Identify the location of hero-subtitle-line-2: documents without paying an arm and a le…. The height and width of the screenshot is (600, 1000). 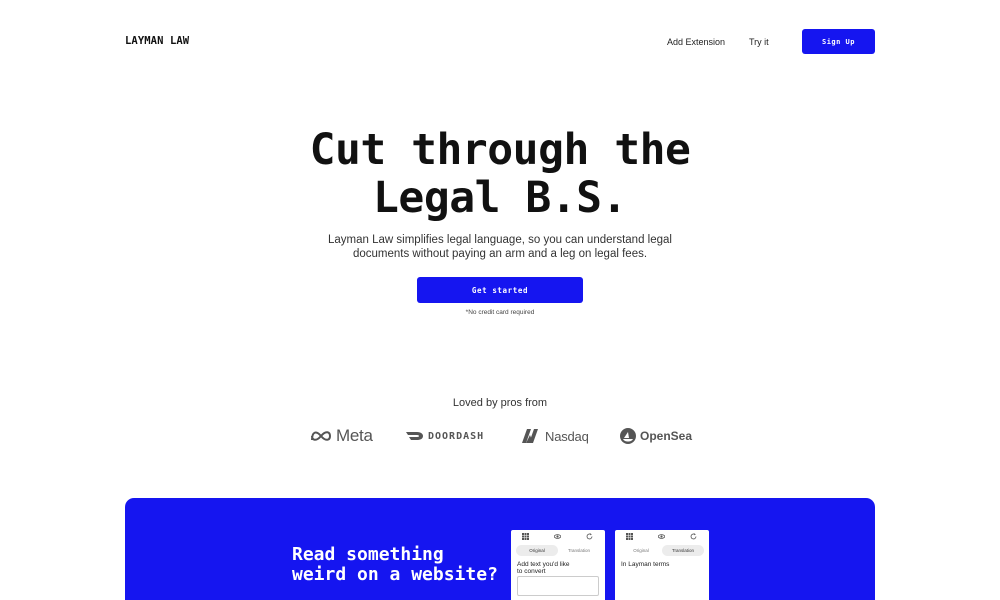
(500, 254).